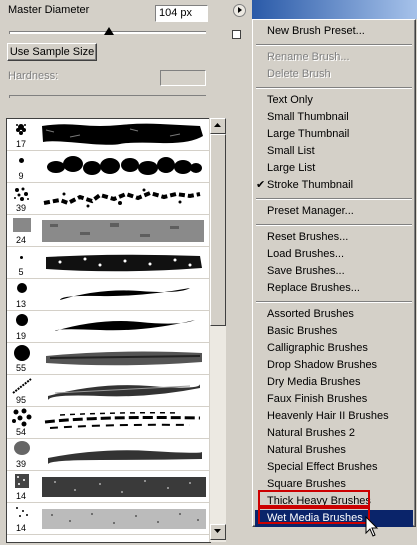 This screenshot has width=417, height=545. What do you see at coordinates (52, 52) in the screenshot?
I see `use-sample-size-button: Use Sample Size` at bounding box center [52, 52].